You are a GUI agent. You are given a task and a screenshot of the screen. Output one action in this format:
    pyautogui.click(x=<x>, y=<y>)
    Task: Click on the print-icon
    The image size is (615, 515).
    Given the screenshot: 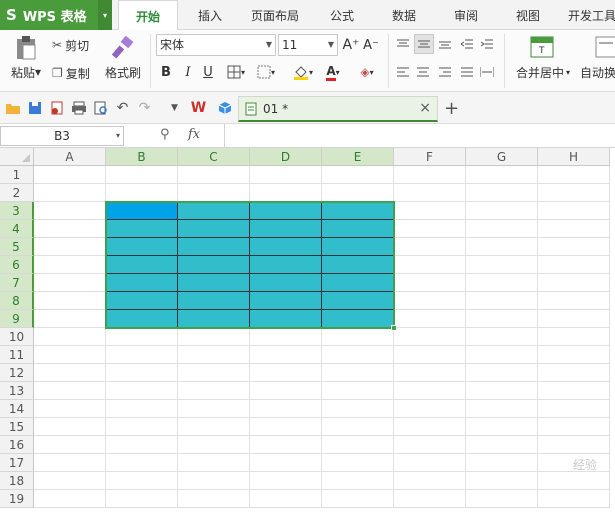 What is the action you would take?
    pyautogui.click(x=78, y=107)
    